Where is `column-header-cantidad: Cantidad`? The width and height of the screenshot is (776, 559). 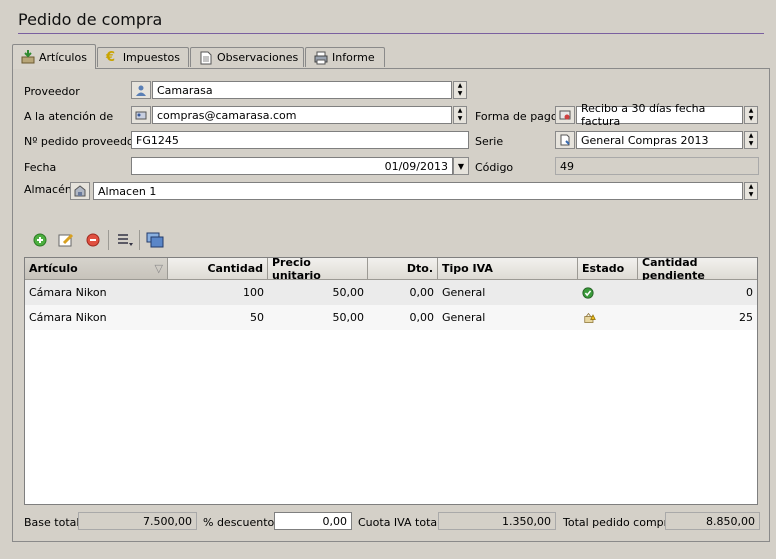
column-header-cantidad: Cantidad is located at coordinates (218, 269).